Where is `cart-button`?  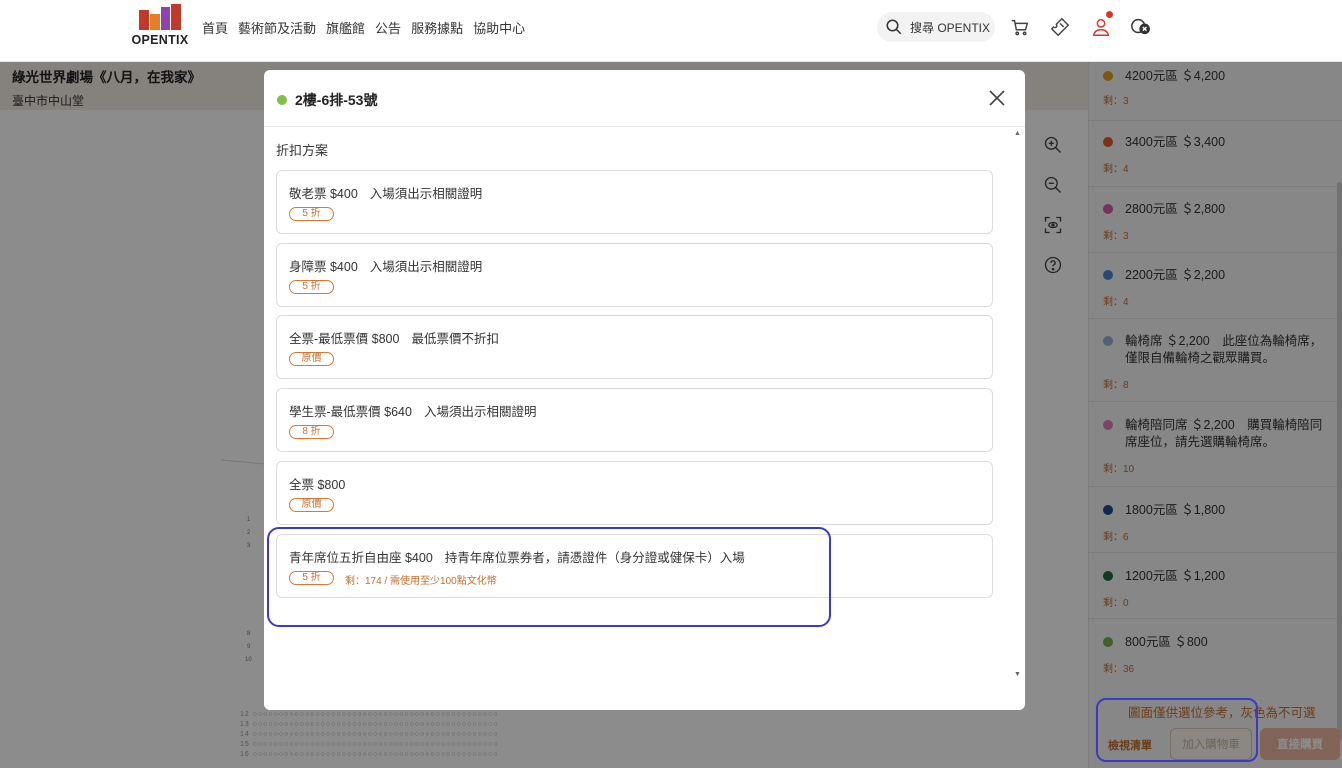
cart-button is located at coordinates (1020, 27).